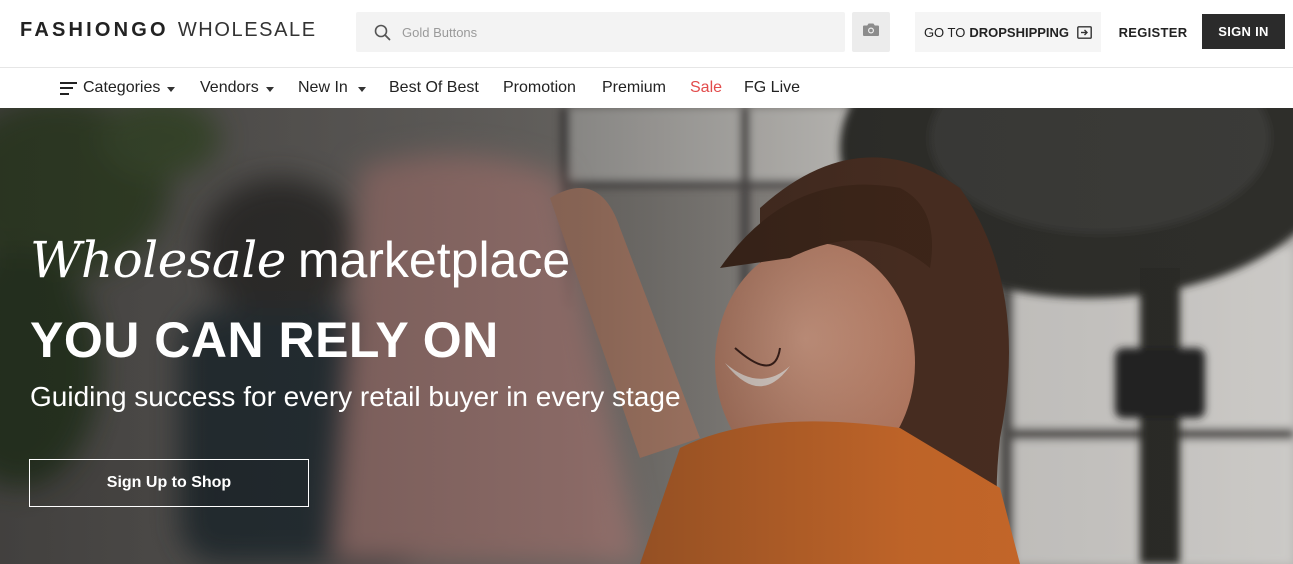  I want to click on nav-item-new-in: New In, so click(332, 88).